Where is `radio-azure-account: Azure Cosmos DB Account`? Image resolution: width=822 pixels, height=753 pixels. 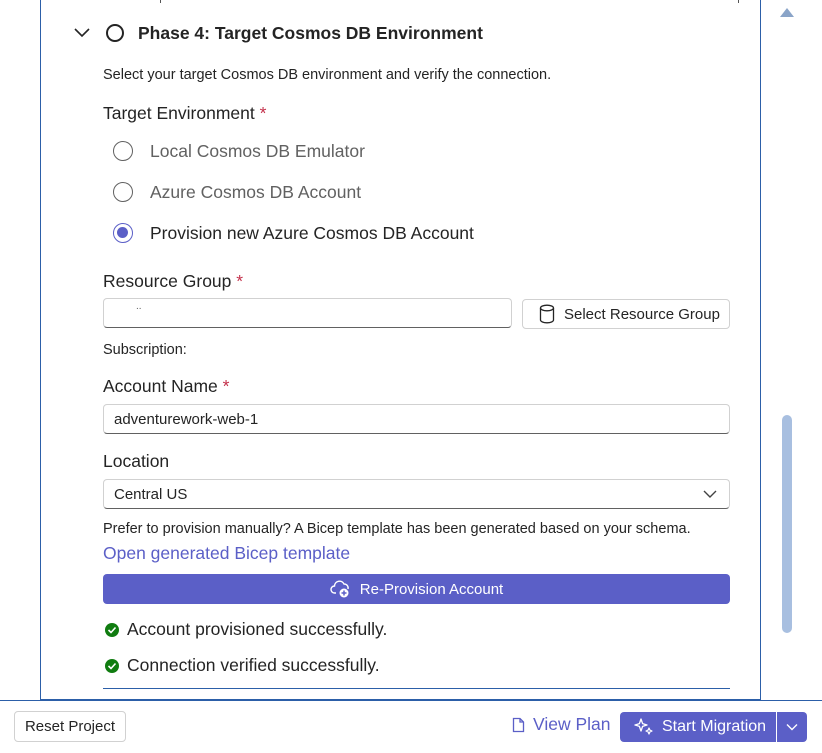 radio-azure-account: Azure Cosmos DB Account is located at coordinates (237, 192).